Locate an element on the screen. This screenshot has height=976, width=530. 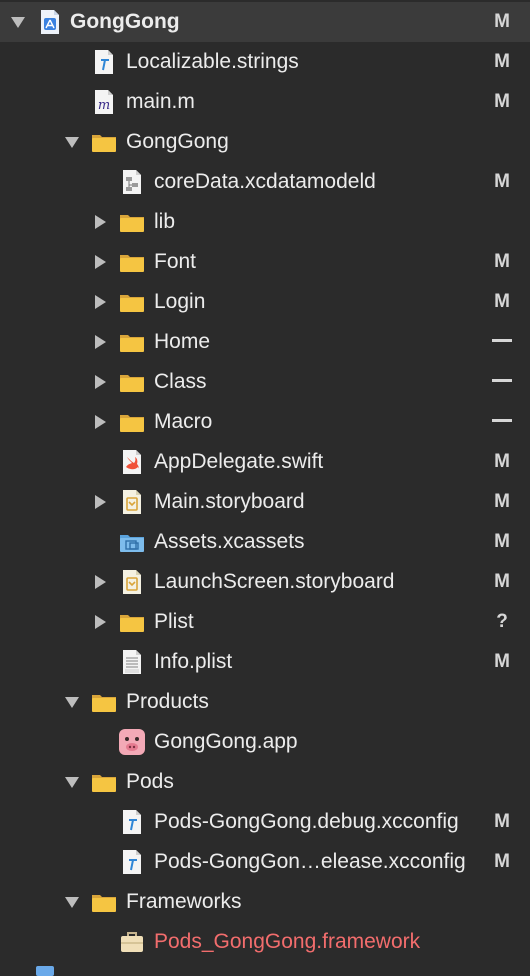
navigator-row: Main.storyboard M is located at coordinates (265, 502).